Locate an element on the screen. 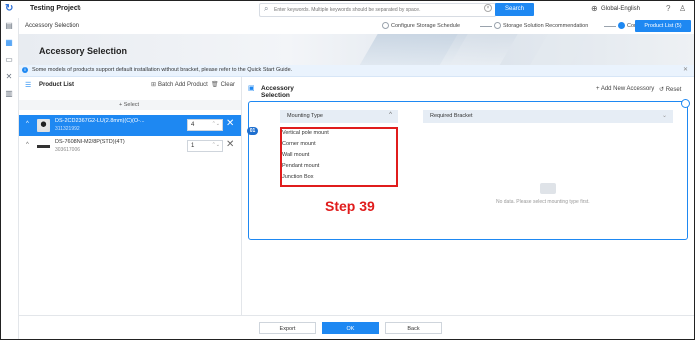  footer-bar: Export OK Back is located at coordinates (356, 327).